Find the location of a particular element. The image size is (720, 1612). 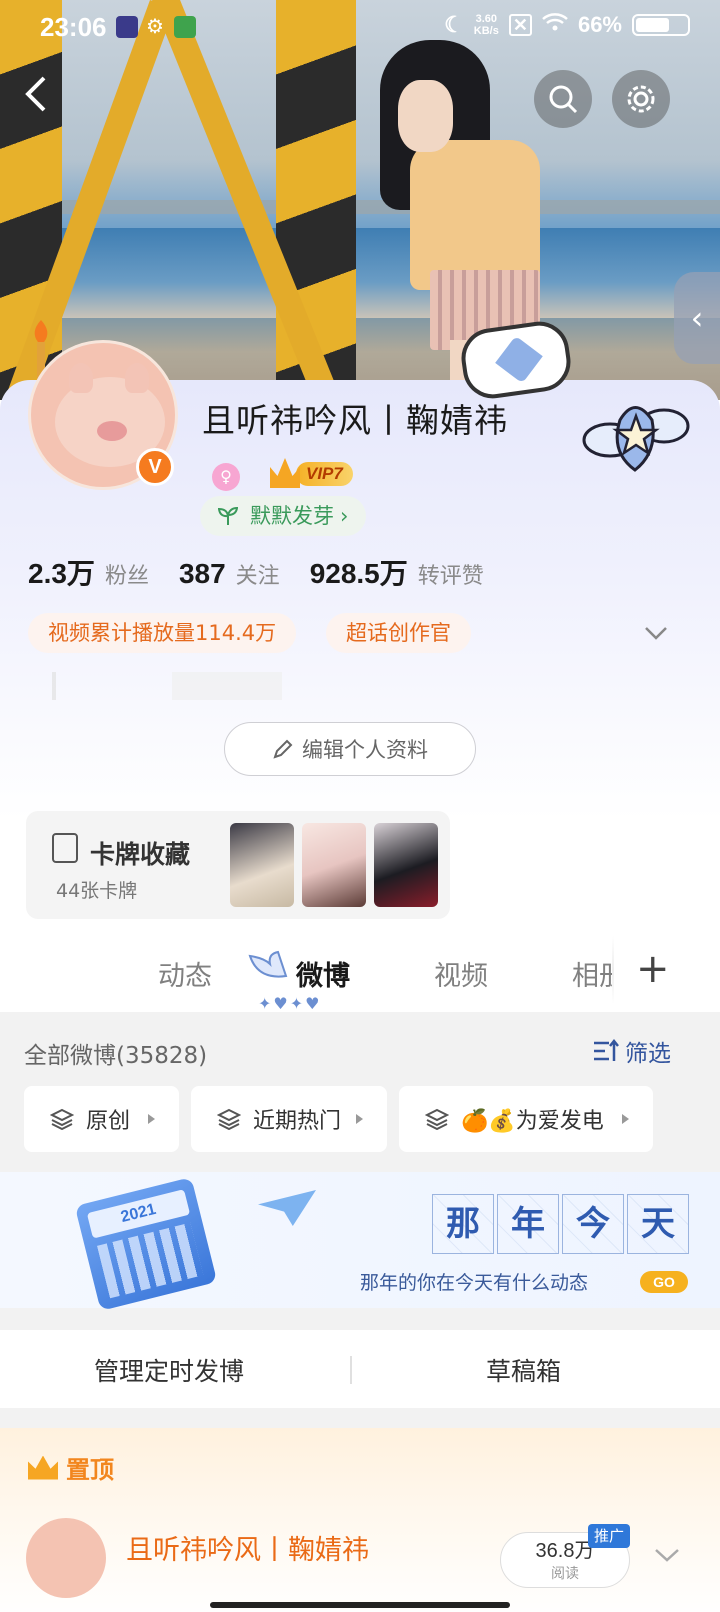

search-button is located at coordinates (563, 99).